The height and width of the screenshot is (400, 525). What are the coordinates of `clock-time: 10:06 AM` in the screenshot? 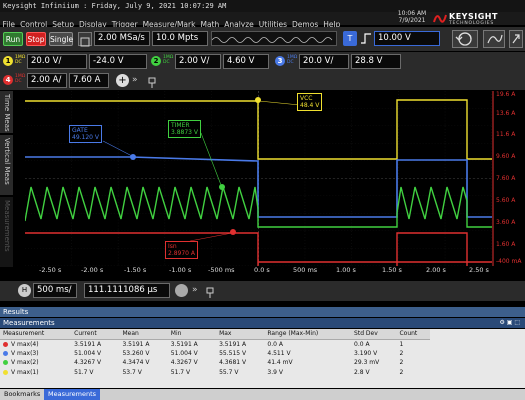 It's located at (412, 13).